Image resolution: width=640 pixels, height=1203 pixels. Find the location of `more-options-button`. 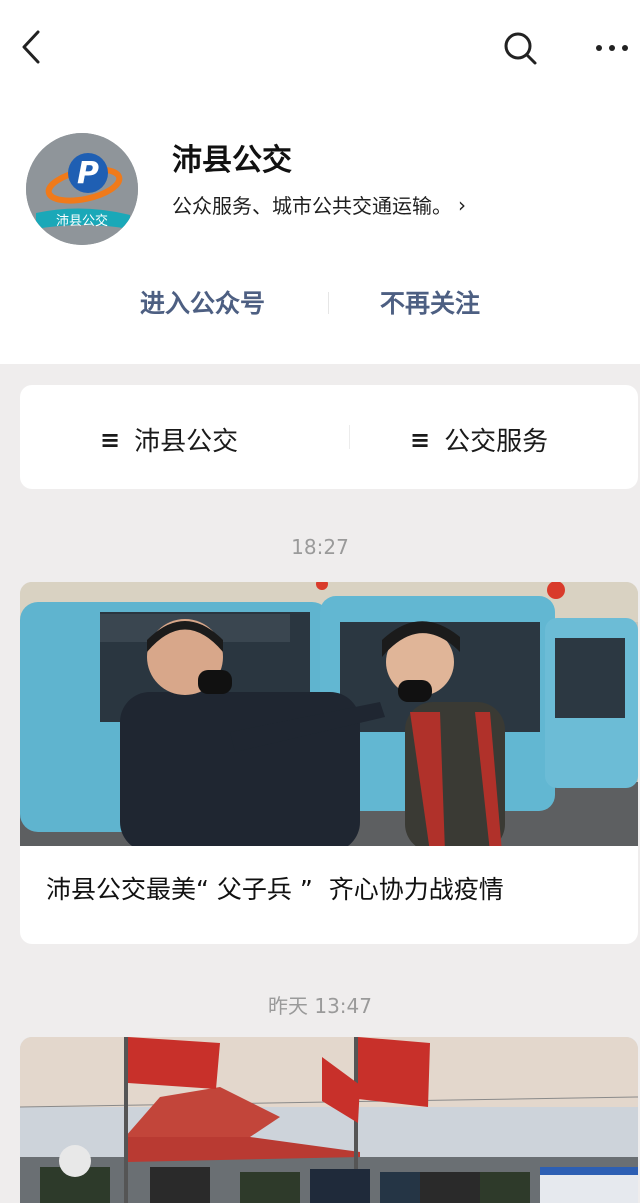

more-options-button is located at coordinates (612, 47).